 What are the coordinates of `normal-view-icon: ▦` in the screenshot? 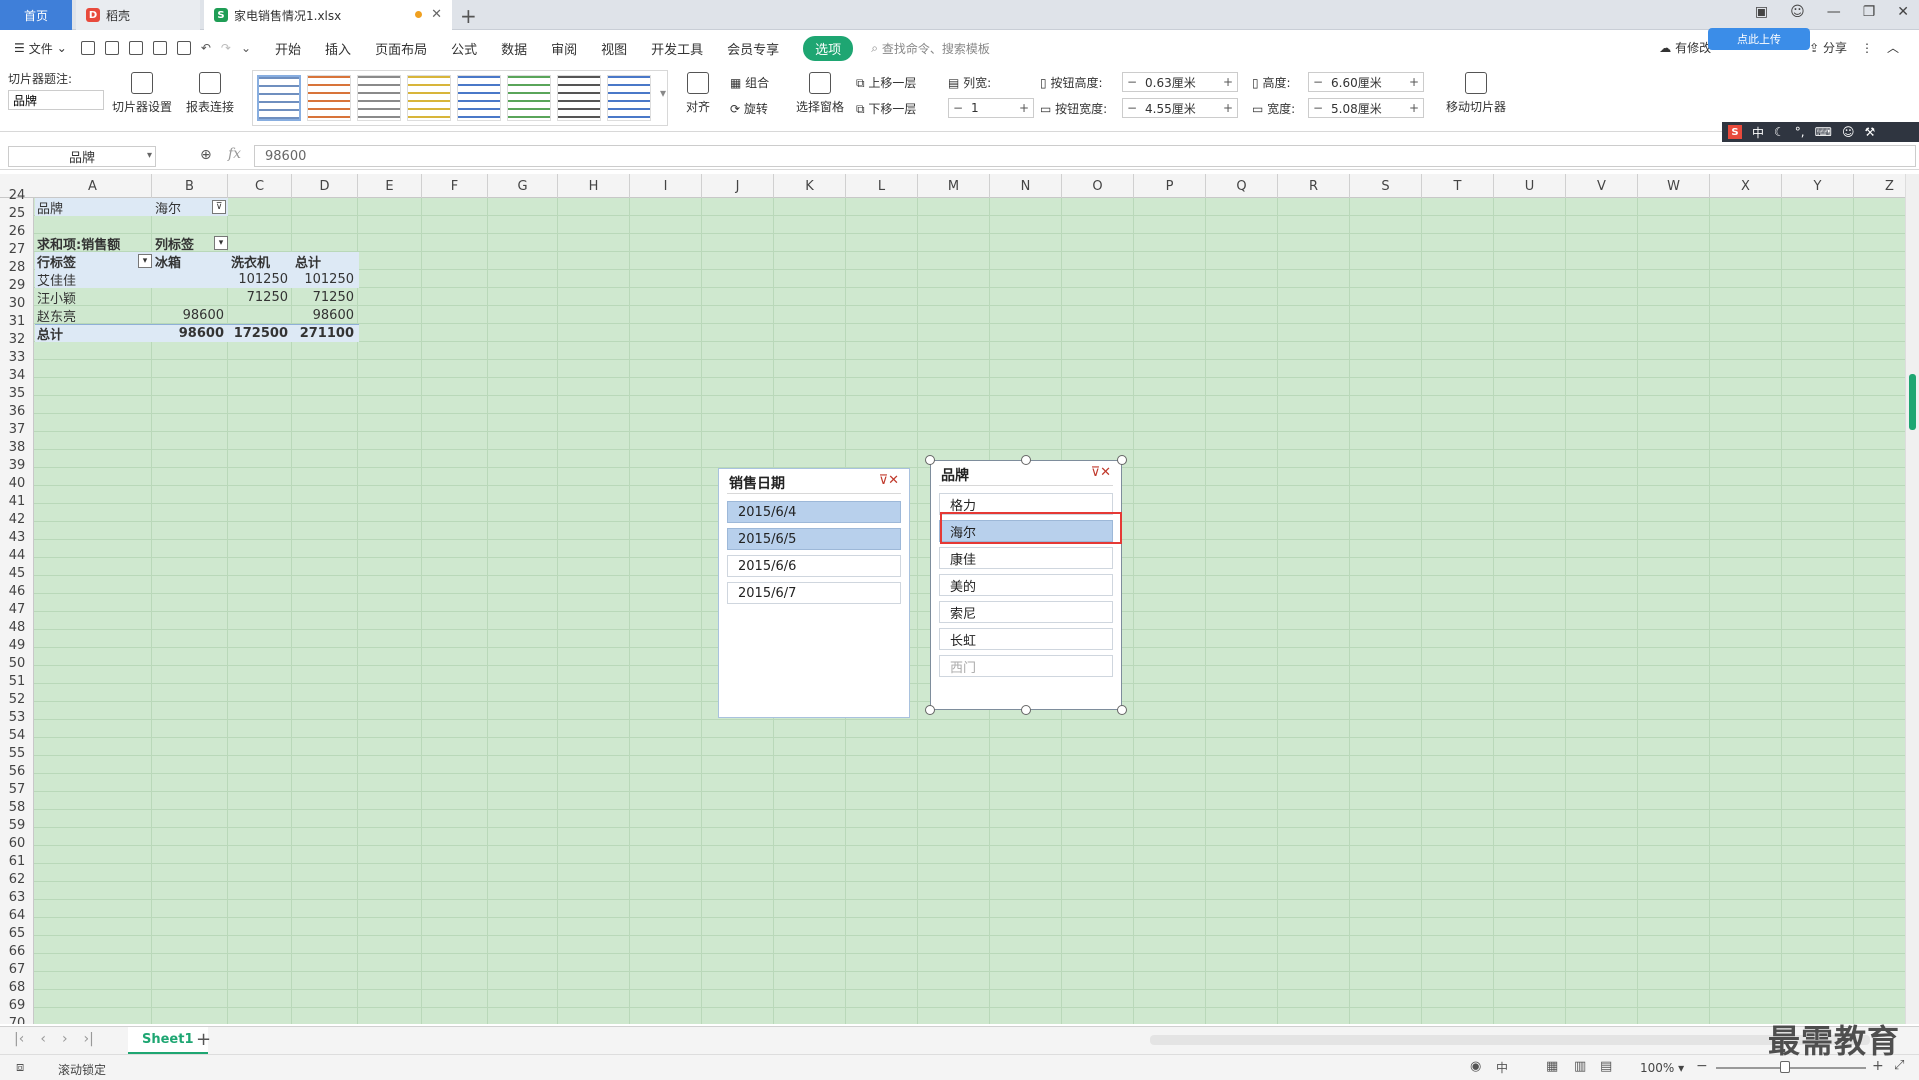 It's located at (1552, 1066).